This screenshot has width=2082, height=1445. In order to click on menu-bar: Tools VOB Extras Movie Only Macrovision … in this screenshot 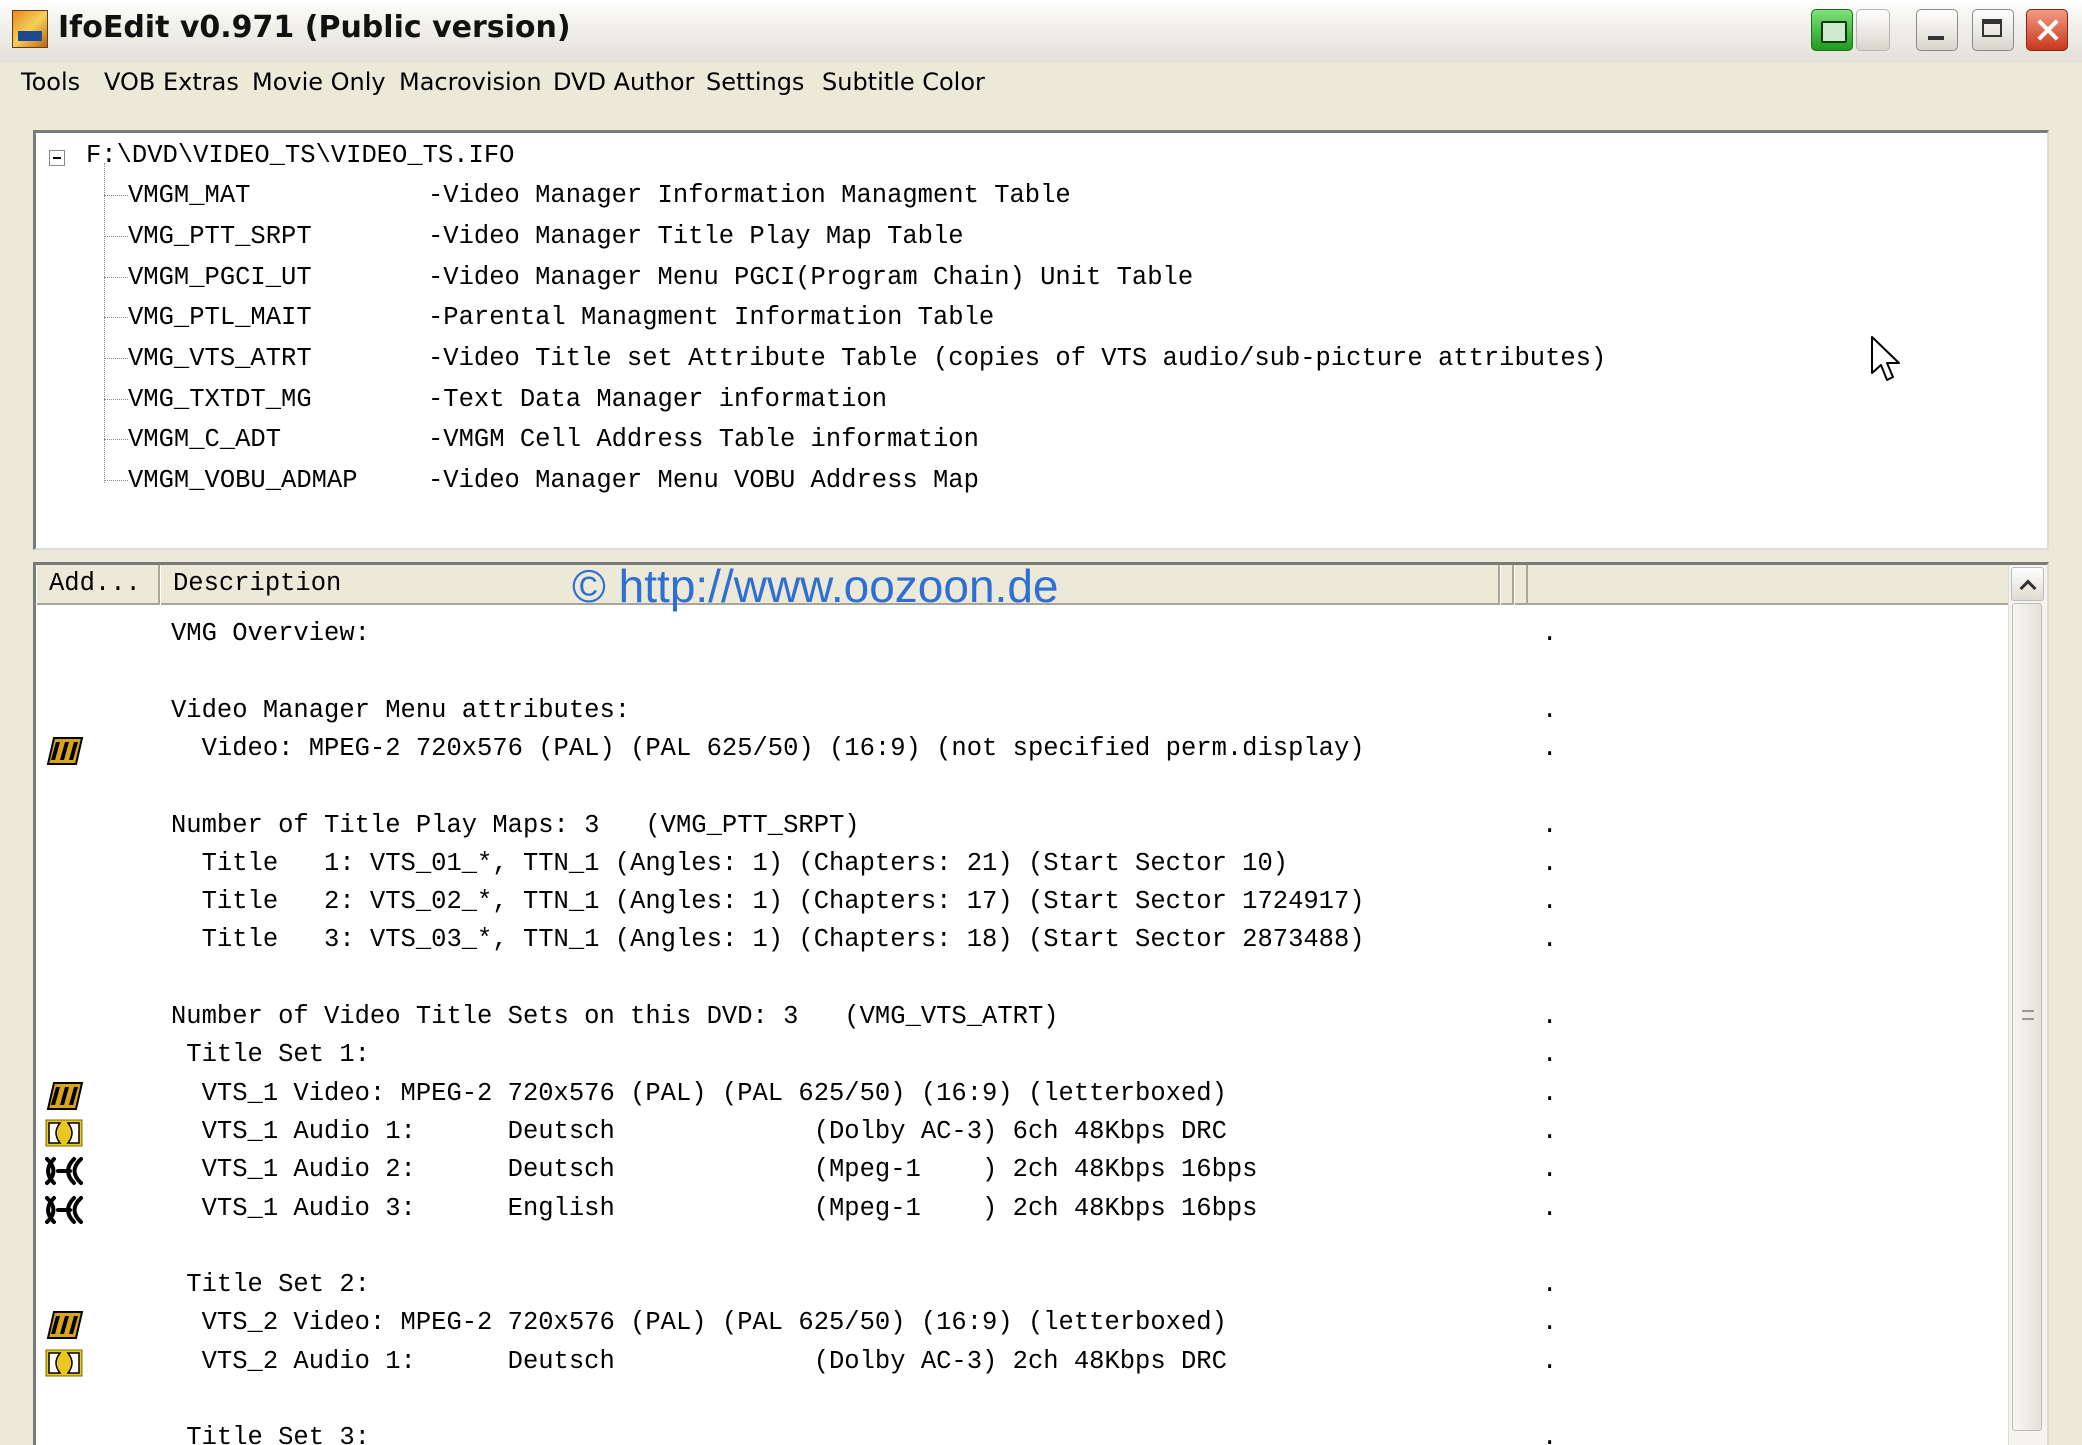, I will do `click(1041, 84)`.